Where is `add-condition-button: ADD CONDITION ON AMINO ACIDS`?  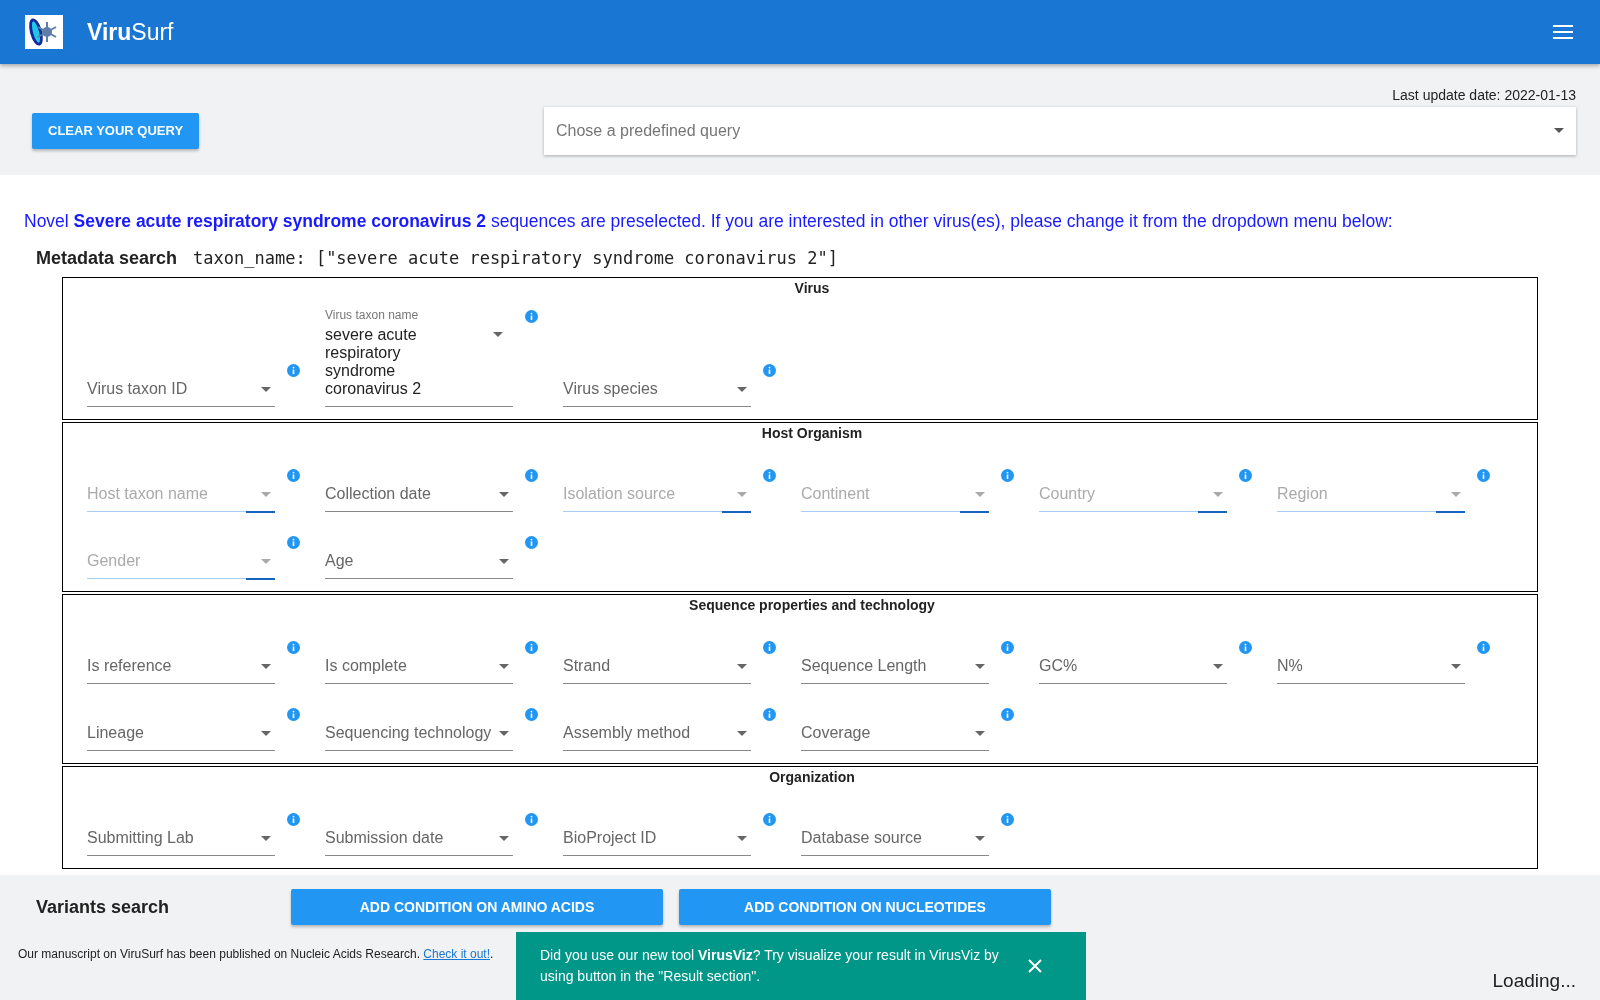 add-condition-button: ADD CONDITION ON AMINO ACIDS is located at coordinates (477, 907).